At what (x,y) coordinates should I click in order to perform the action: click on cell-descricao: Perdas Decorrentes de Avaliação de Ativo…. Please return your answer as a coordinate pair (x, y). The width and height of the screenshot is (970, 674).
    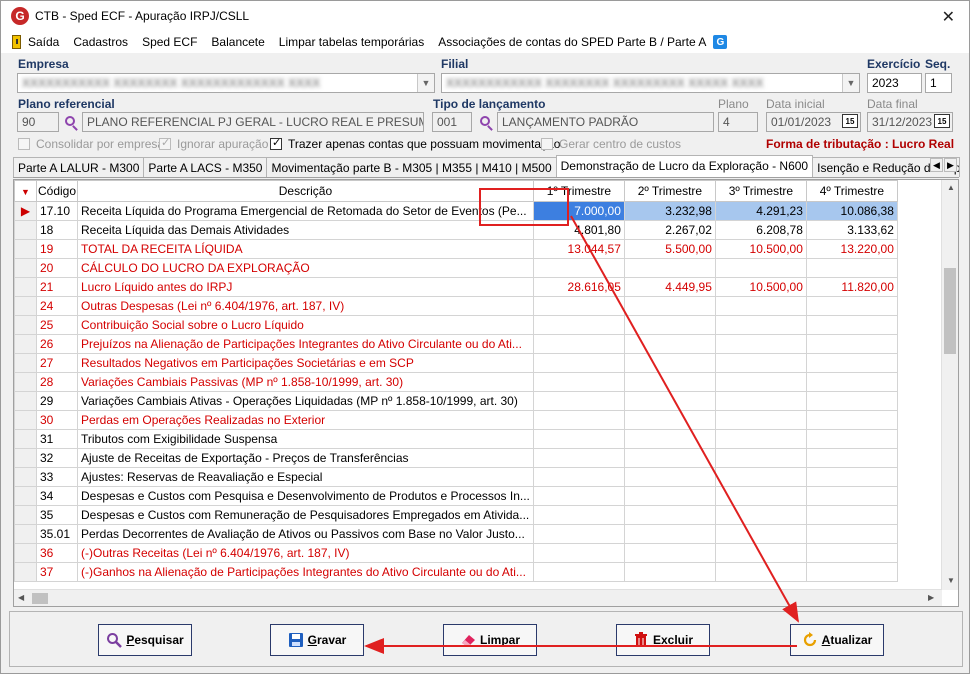
    Looking at the image, I should click on (305, 534).